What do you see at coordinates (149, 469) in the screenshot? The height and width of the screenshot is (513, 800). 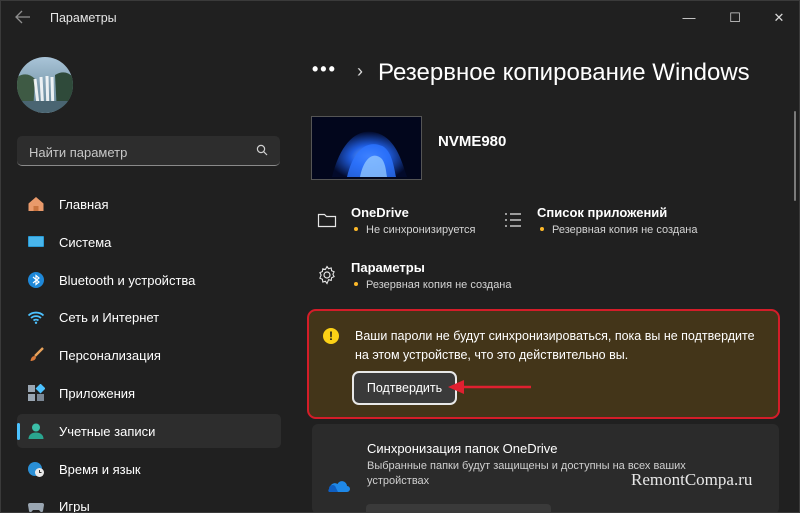 I see `sidebar-item-time-language: Время и язык` at bounding box center [149, 469].